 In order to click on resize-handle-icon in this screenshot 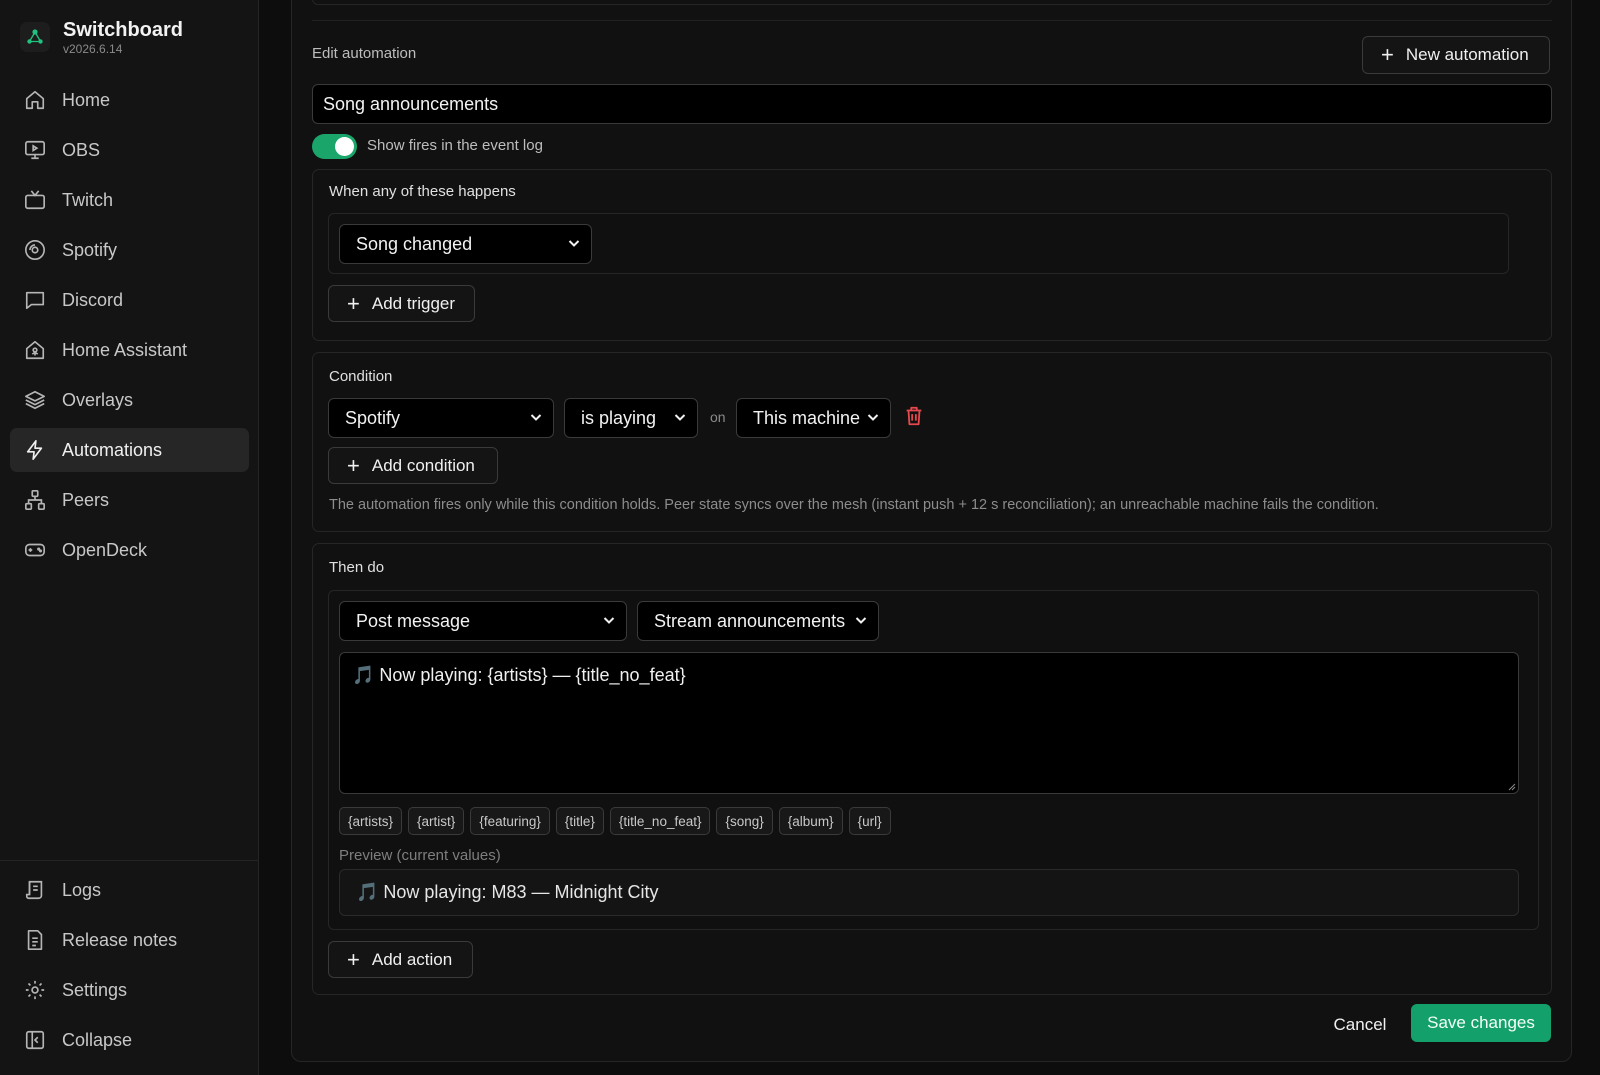, I will do `click(1511, 786)`.